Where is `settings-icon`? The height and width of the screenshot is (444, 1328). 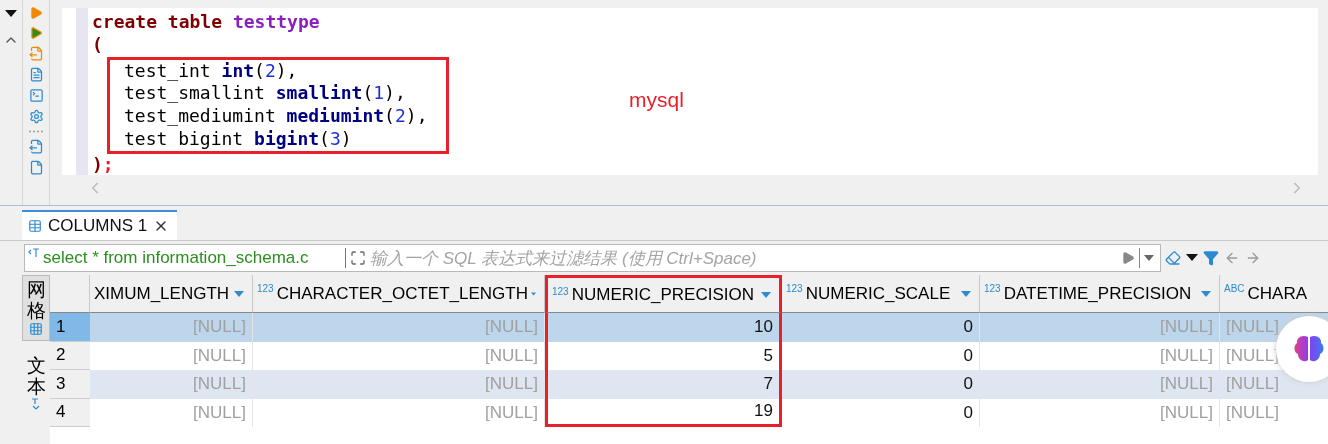 settings-icon is located at coordinates (36, 116).